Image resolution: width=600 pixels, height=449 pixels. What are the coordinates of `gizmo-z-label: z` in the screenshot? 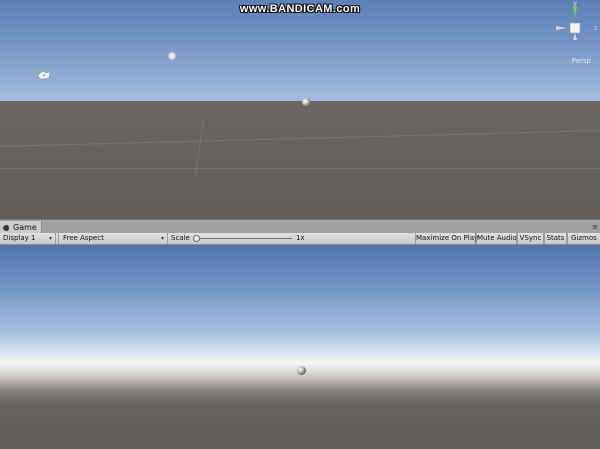 It's located at (595, 28).